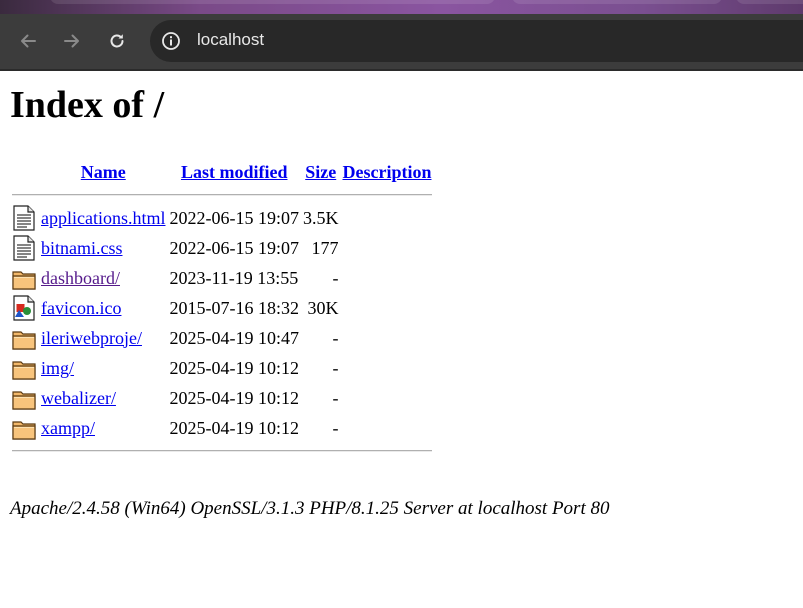 The image size is (803, 608). I want to click on table-row: webalizer/2025-04-19 10:12 -, so click(222, 398).